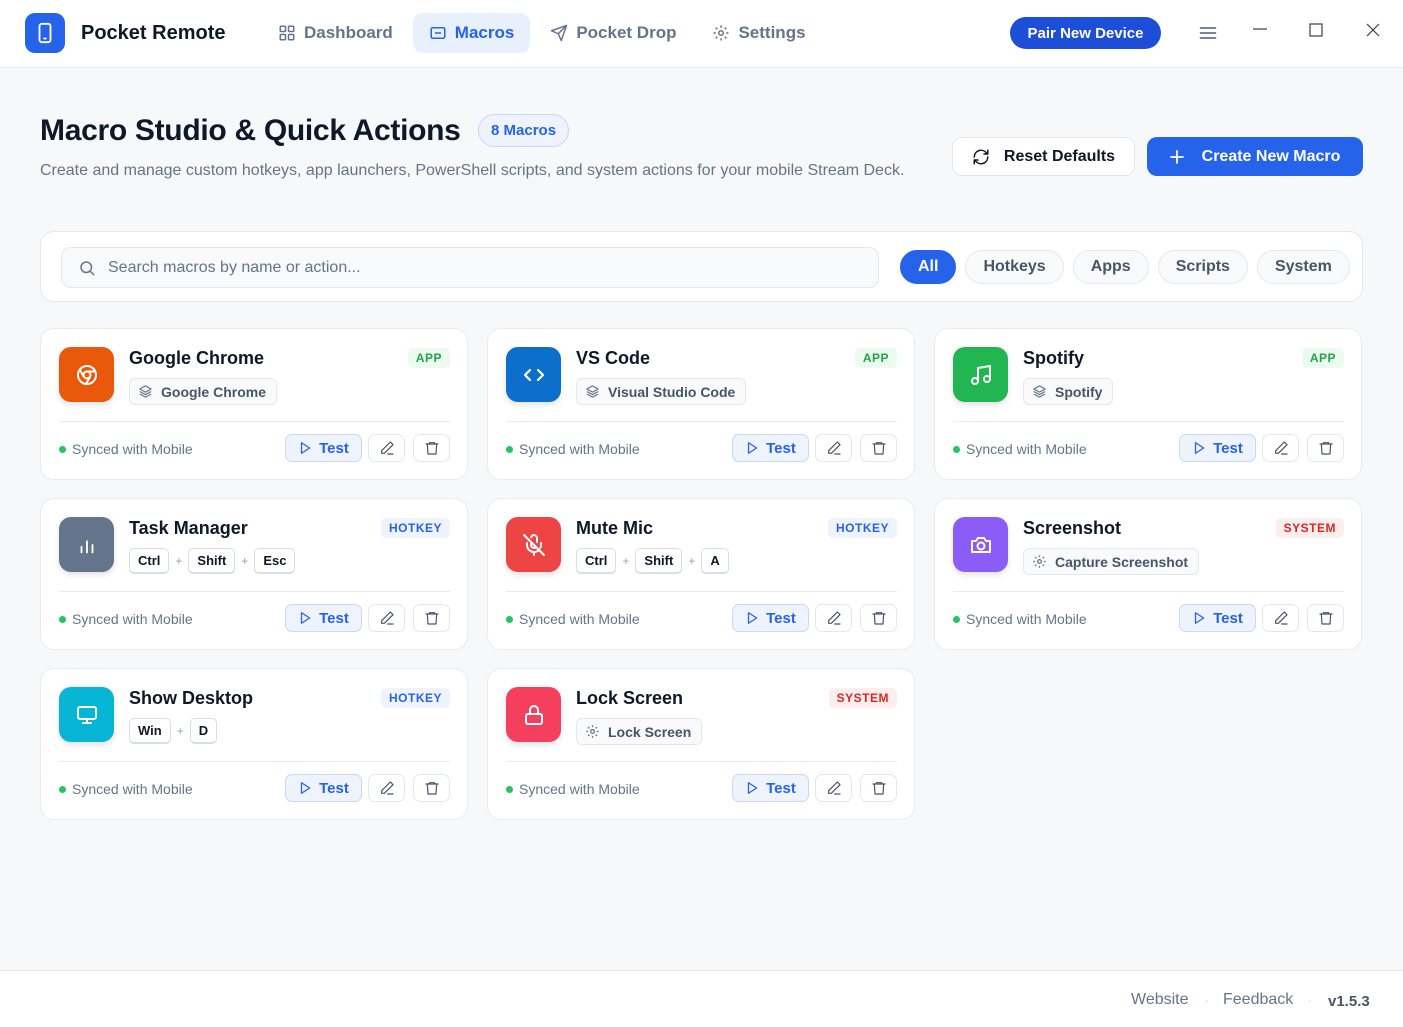 The width and height of the screenshot is (1403, 1027). Describe the element at coordinates (86, 374) in the screenshot. I see `chrome-icon` at that location.